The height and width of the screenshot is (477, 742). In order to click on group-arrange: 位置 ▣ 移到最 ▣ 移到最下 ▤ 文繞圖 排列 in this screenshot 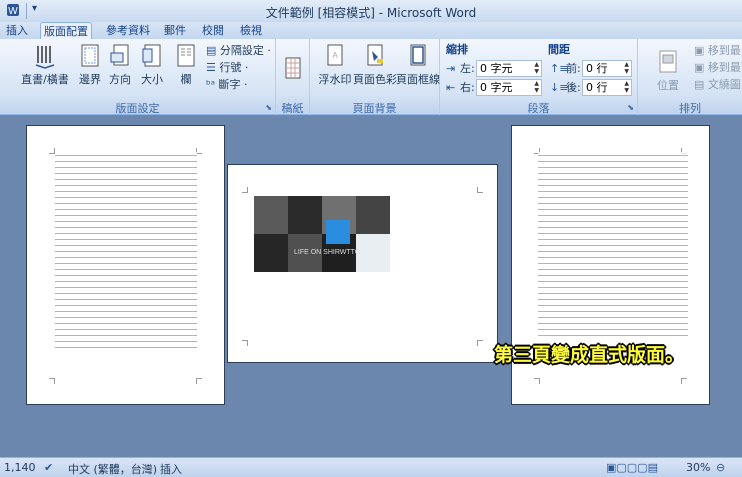, I will do `click(690, 77)`.